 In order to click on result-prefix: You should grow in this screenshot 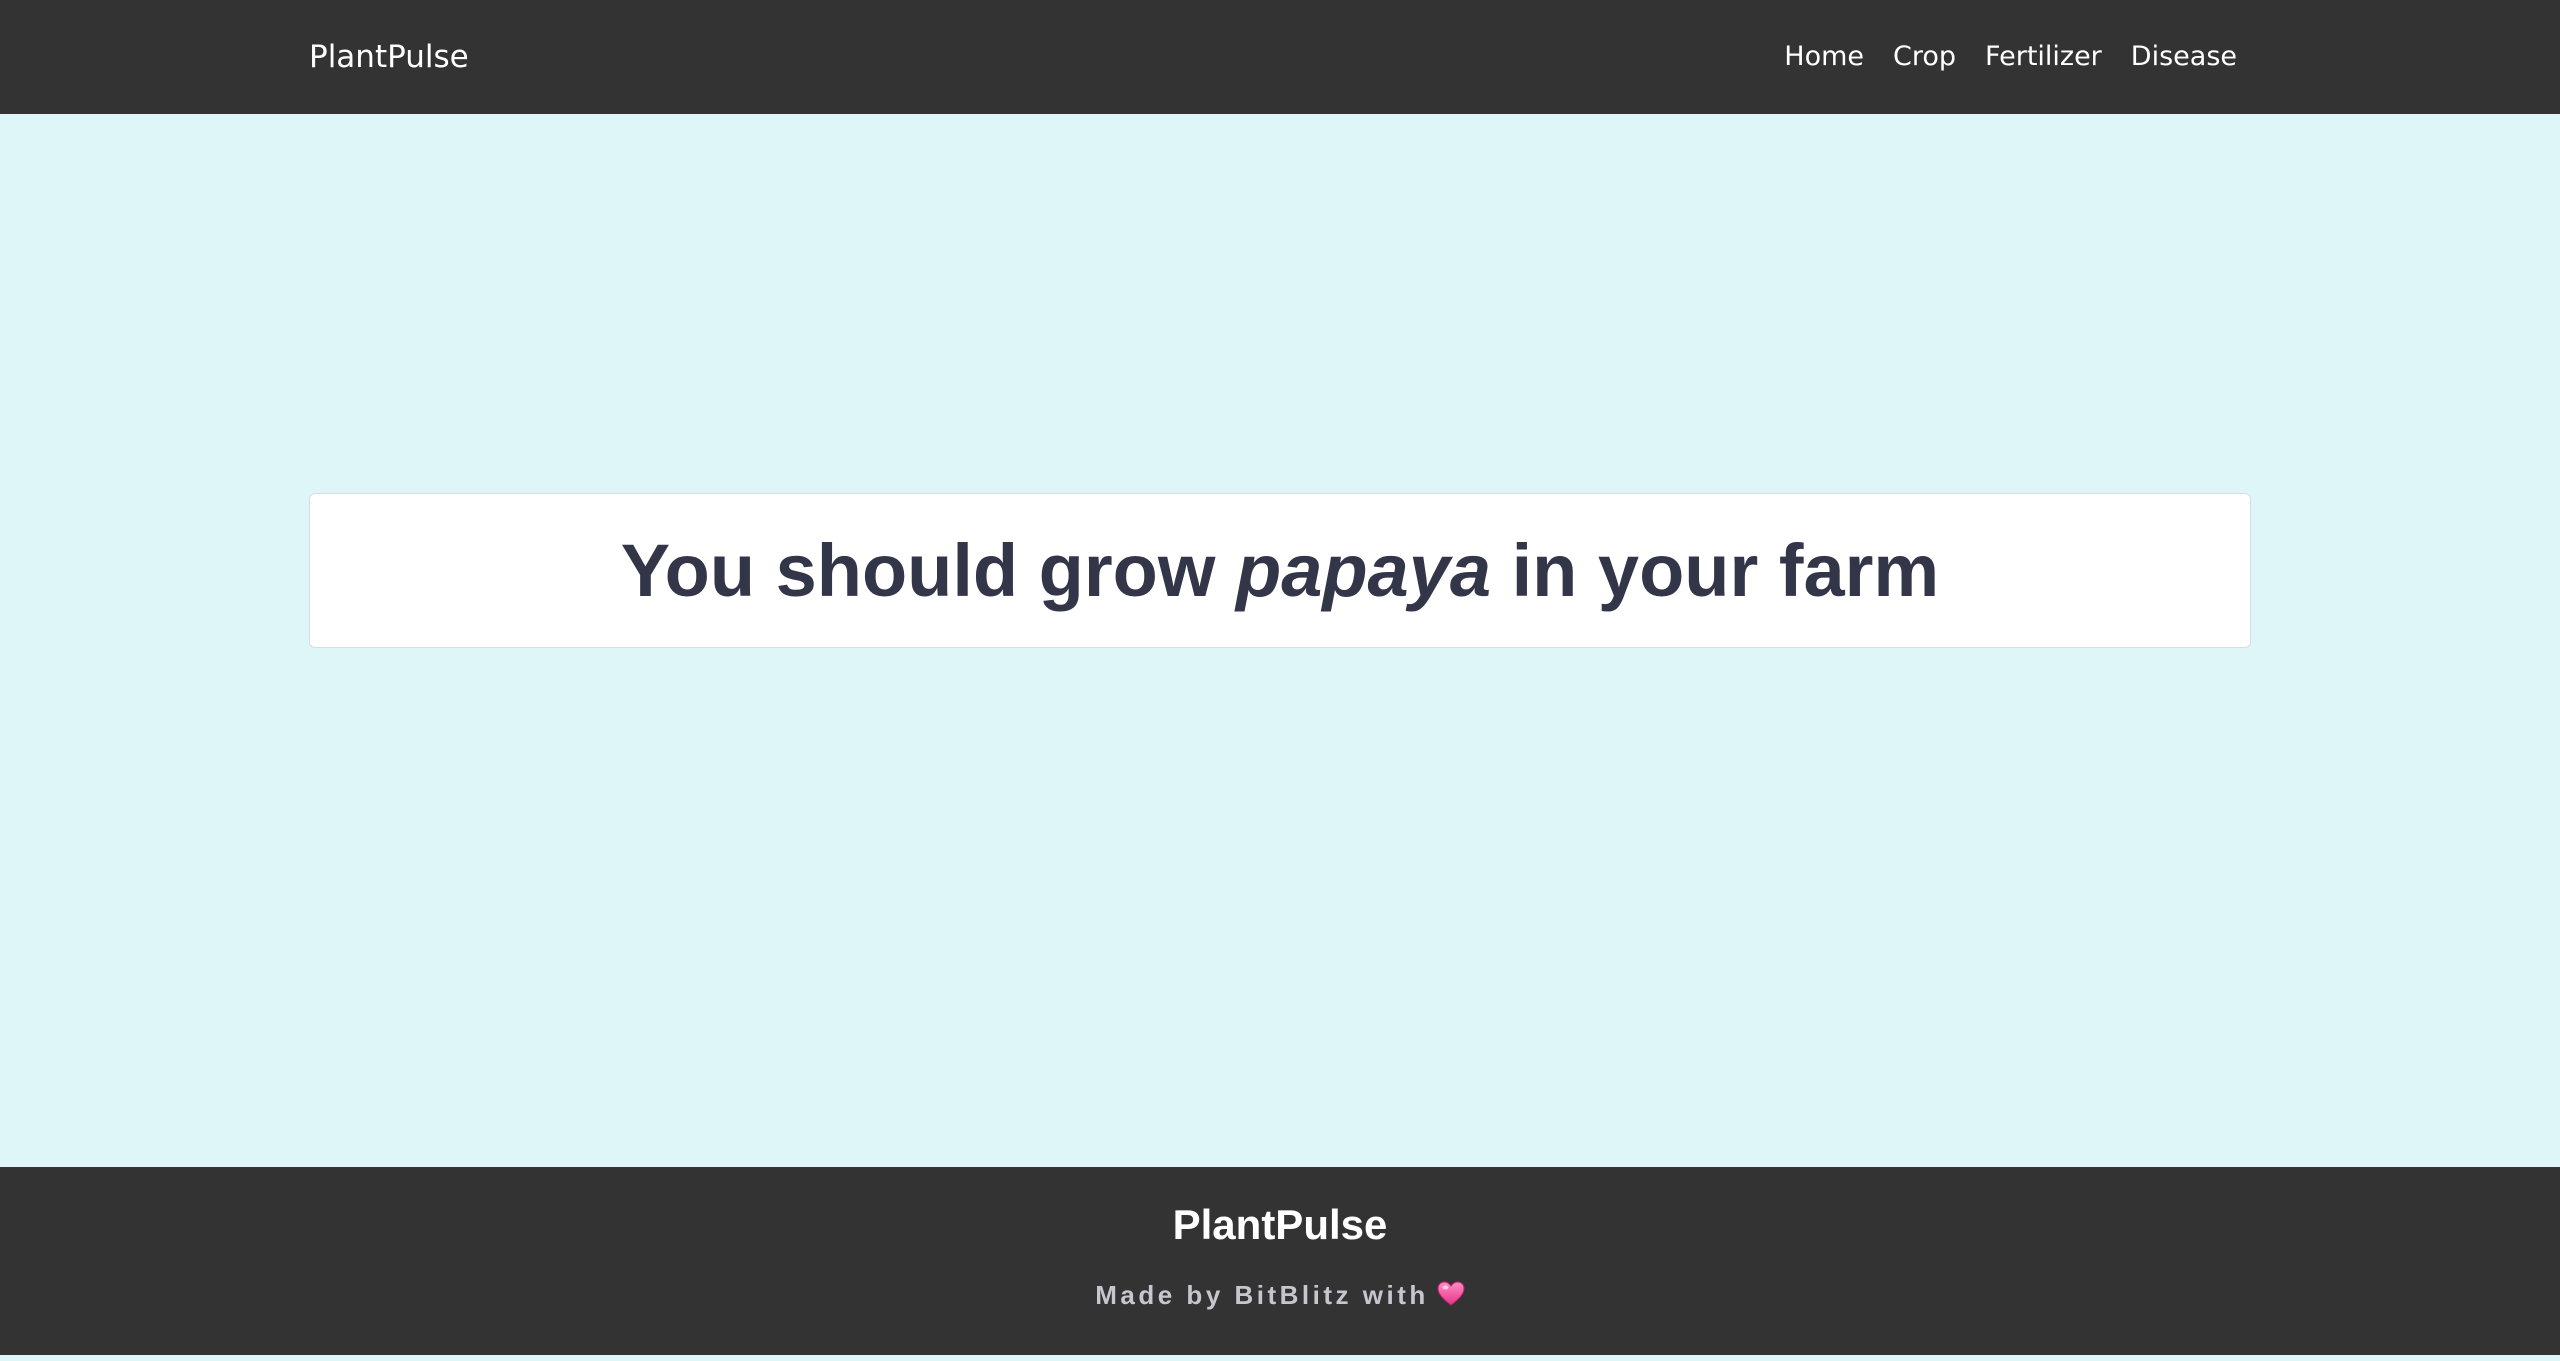, I will do `click(928, 570)`.